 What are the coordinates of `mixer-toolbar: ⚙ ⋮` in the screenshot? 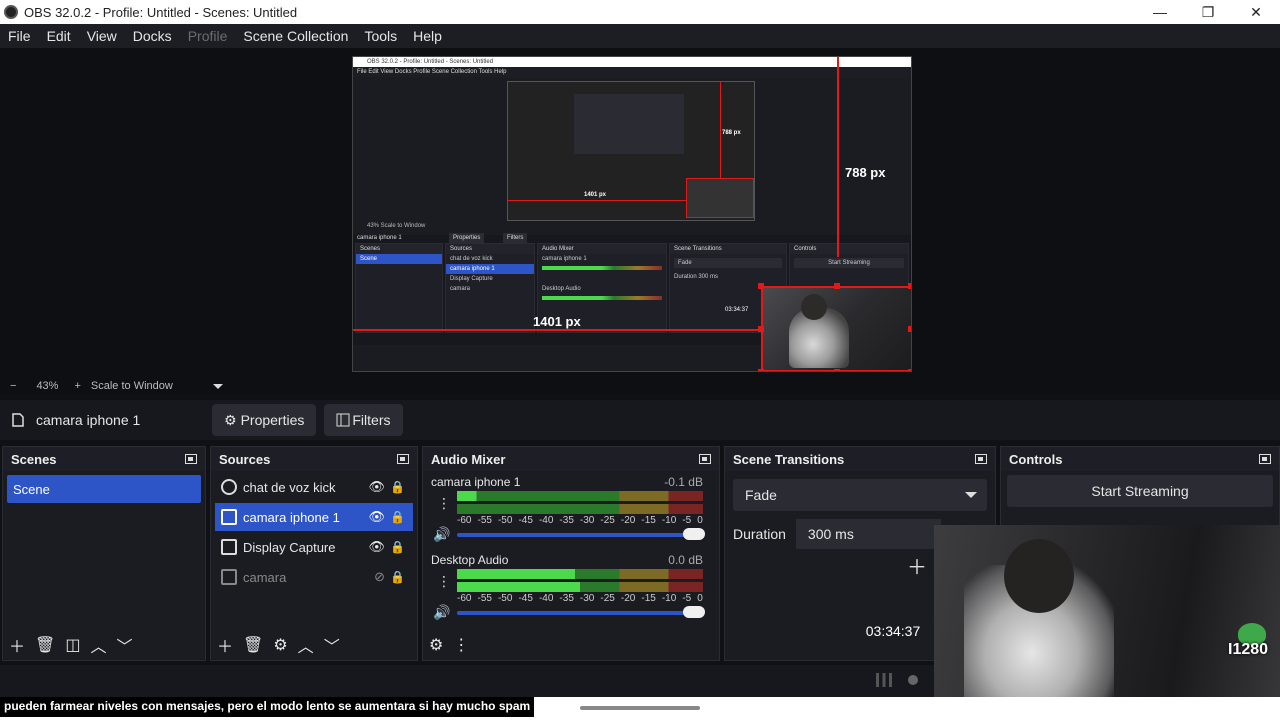 It's located at (571, 645).